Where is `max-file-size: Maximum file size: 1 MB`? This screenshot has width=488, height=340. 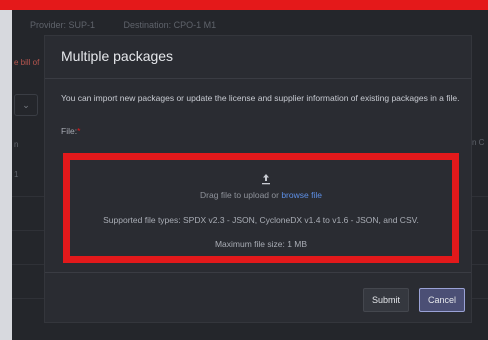 max-file-size: Maximum file size: 1 MB is located at coordinates (261, 244).